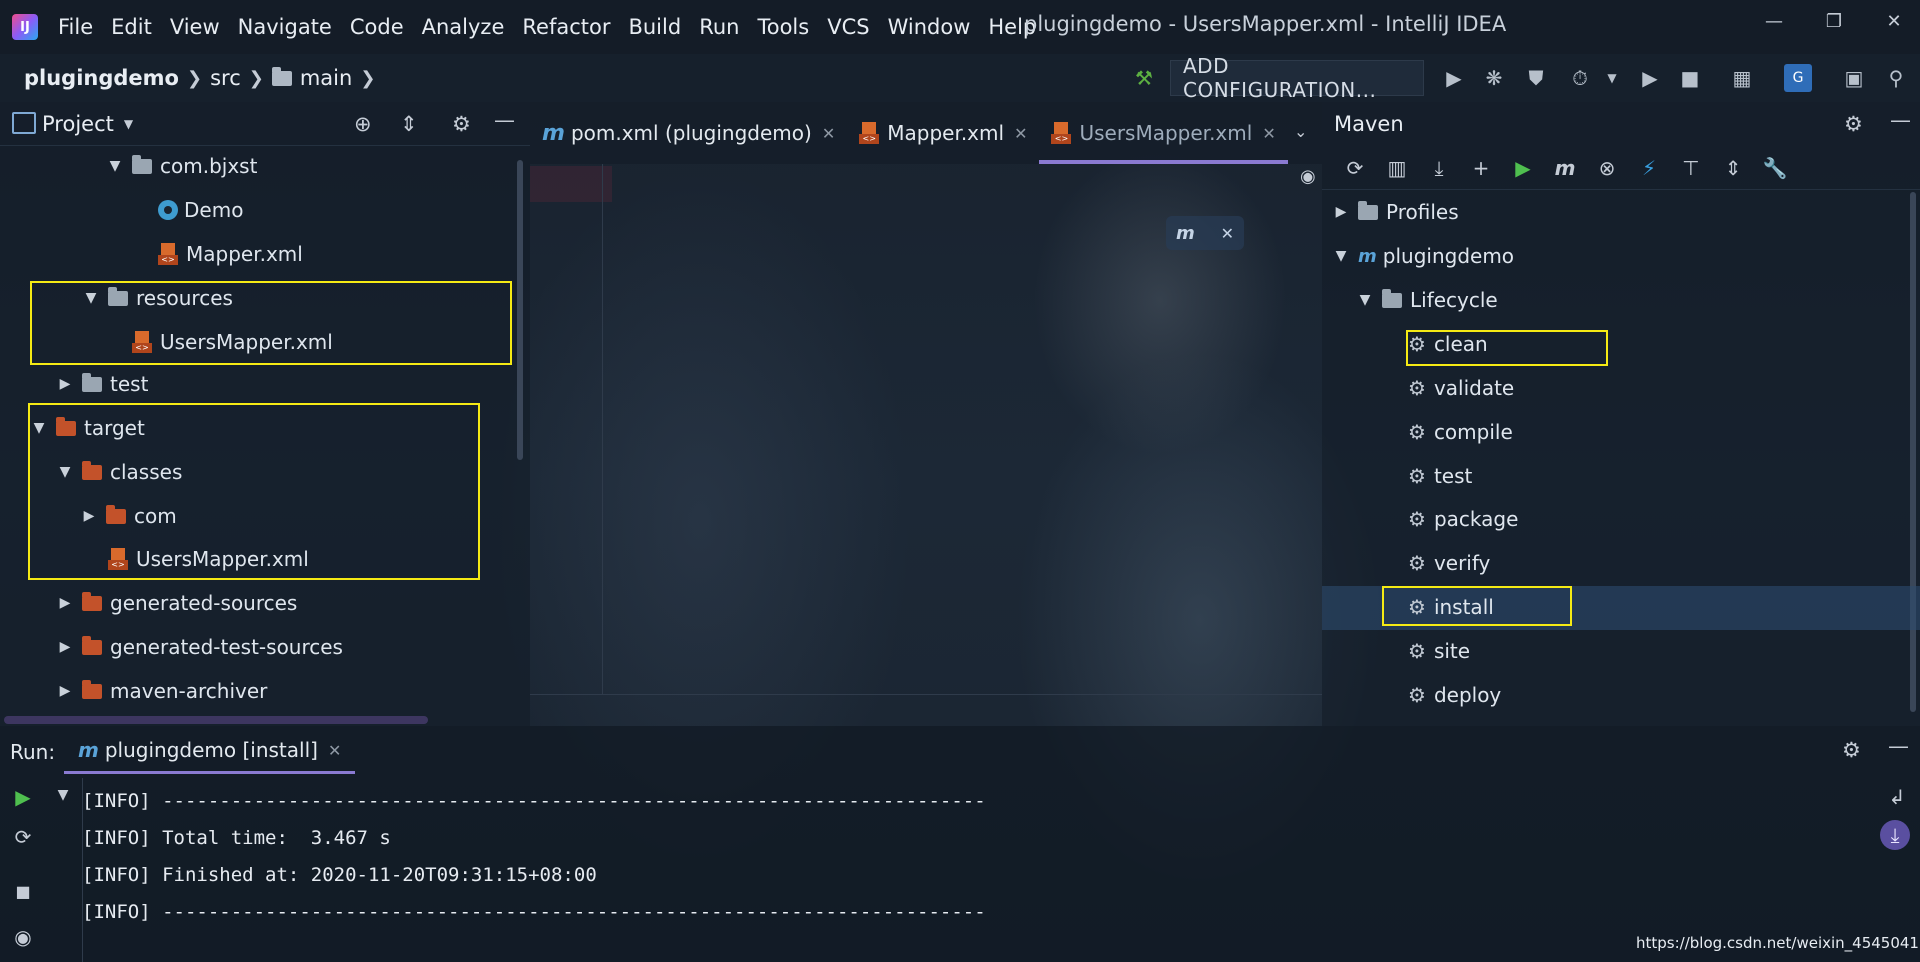 The image size is (1920, 962). I want to click on maven-reload-popup: m ✕, so click(1205, 233).